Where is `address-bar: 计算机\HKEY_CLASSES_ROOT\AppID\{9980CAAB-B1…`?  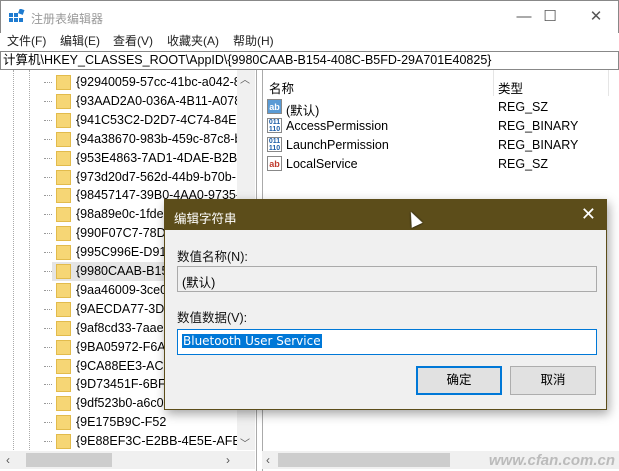 address-bar: 计算机\HKEY_CLASSES_ROOT\AppID\{9980CAAB-B1… is located at coordinates (309, 60).